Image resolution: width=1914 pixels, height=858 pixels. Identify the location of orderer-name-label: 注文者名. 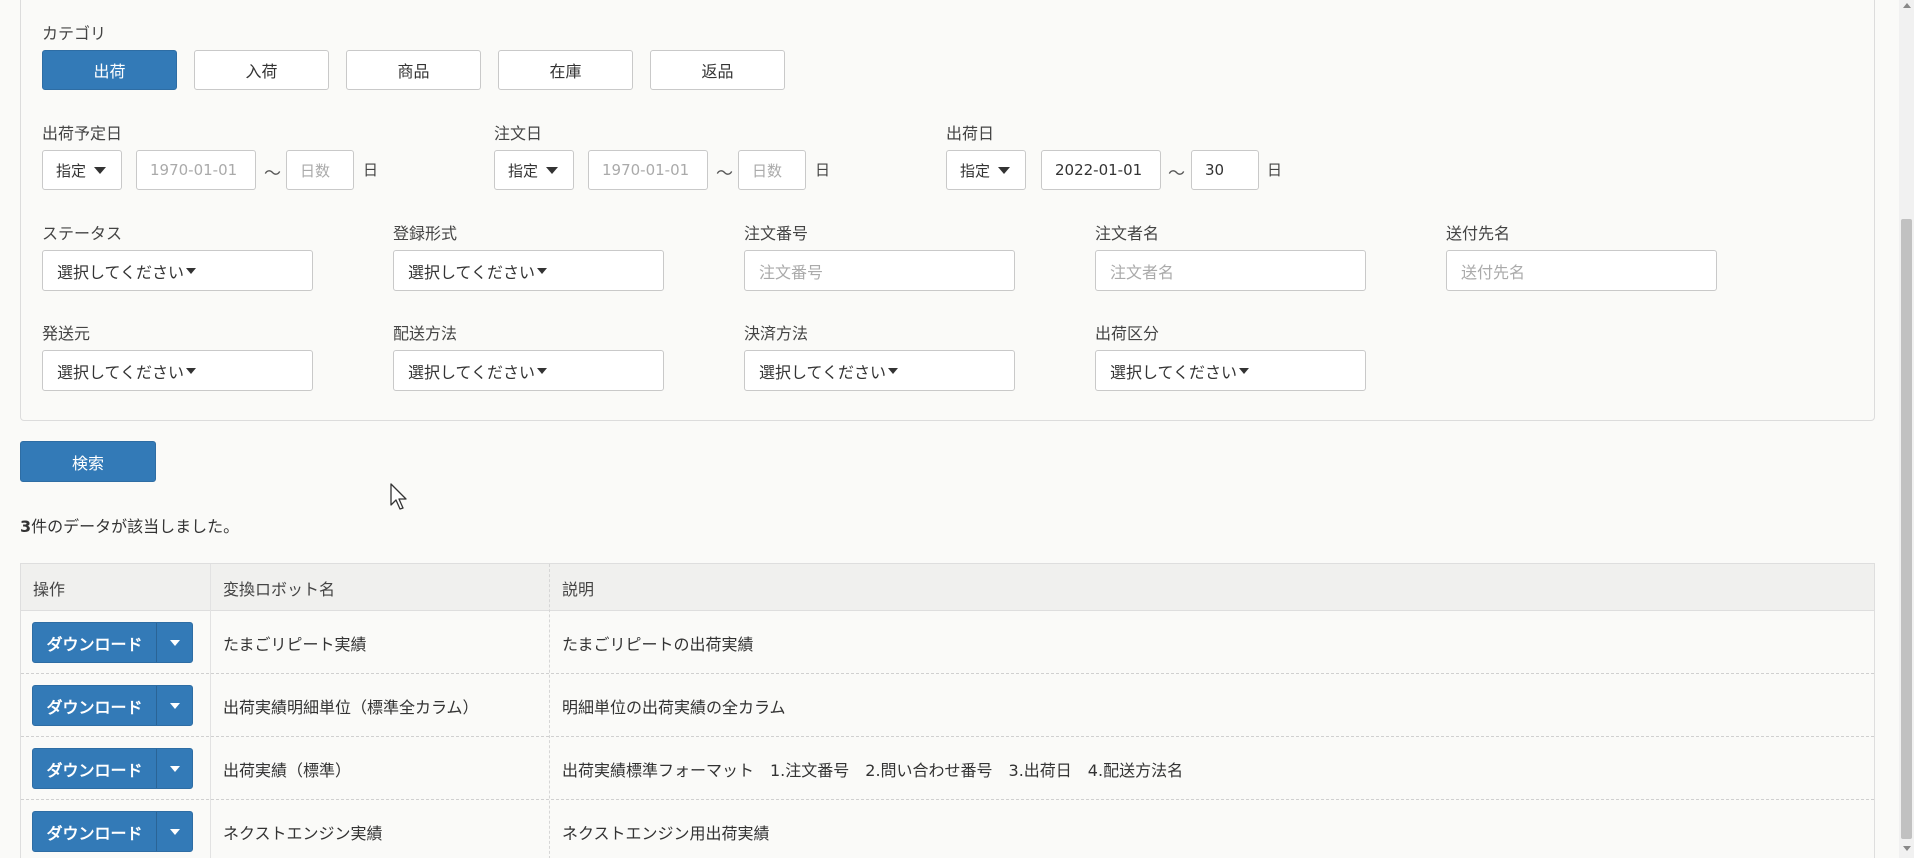
(1127, 233).